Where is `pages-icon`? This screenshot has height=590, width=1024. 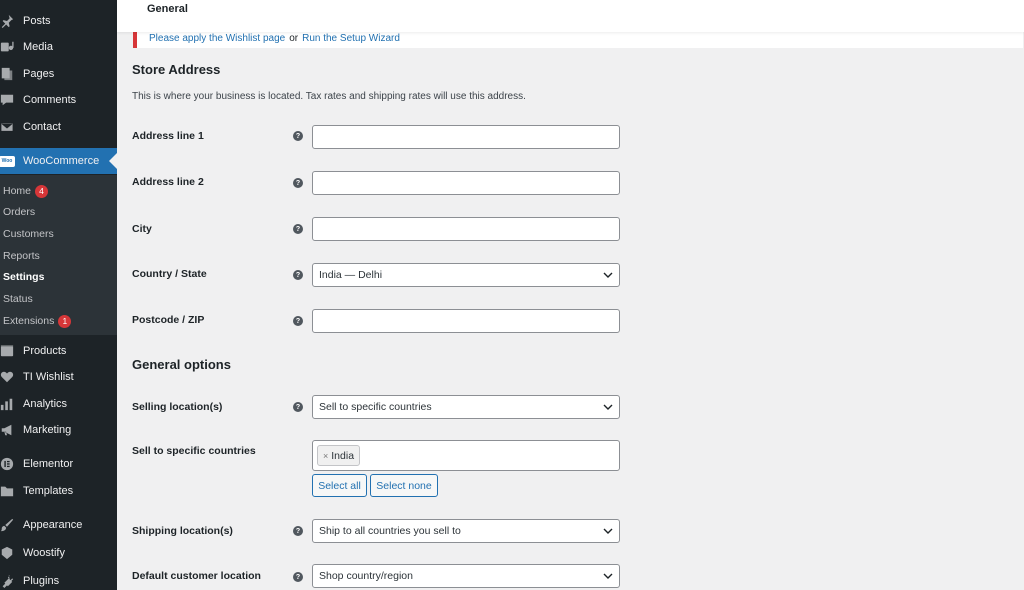 pages-icon is located at coordinates (8, 74).